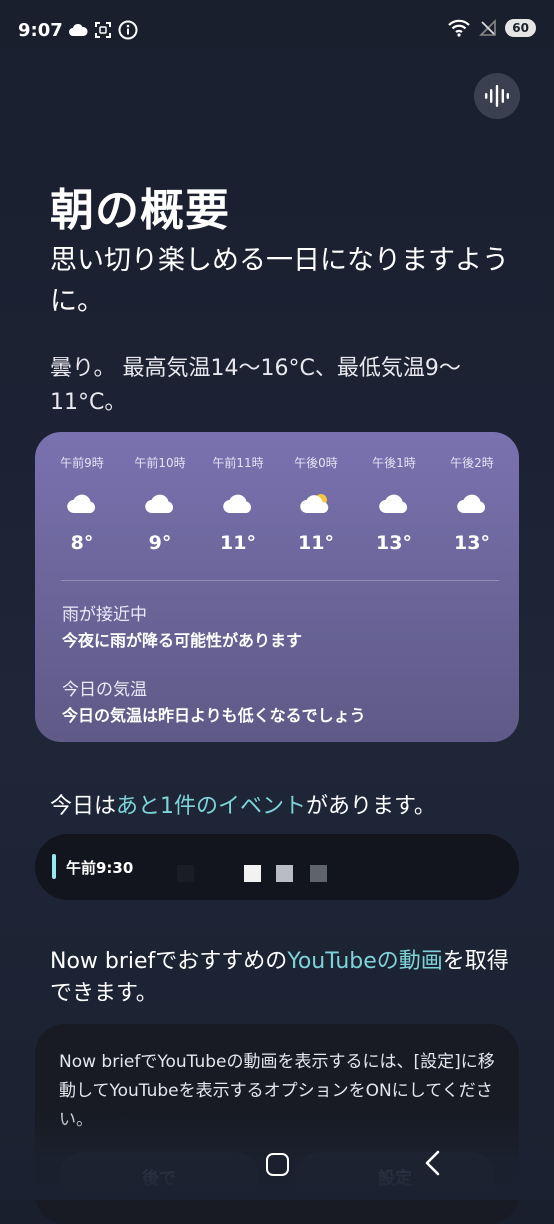 The width and height of the screenshot is (554, 1224). What do you see at coordinates (54, 866) in the screenshot?
I see `event-color-bar` at bounding box center [54, 866].